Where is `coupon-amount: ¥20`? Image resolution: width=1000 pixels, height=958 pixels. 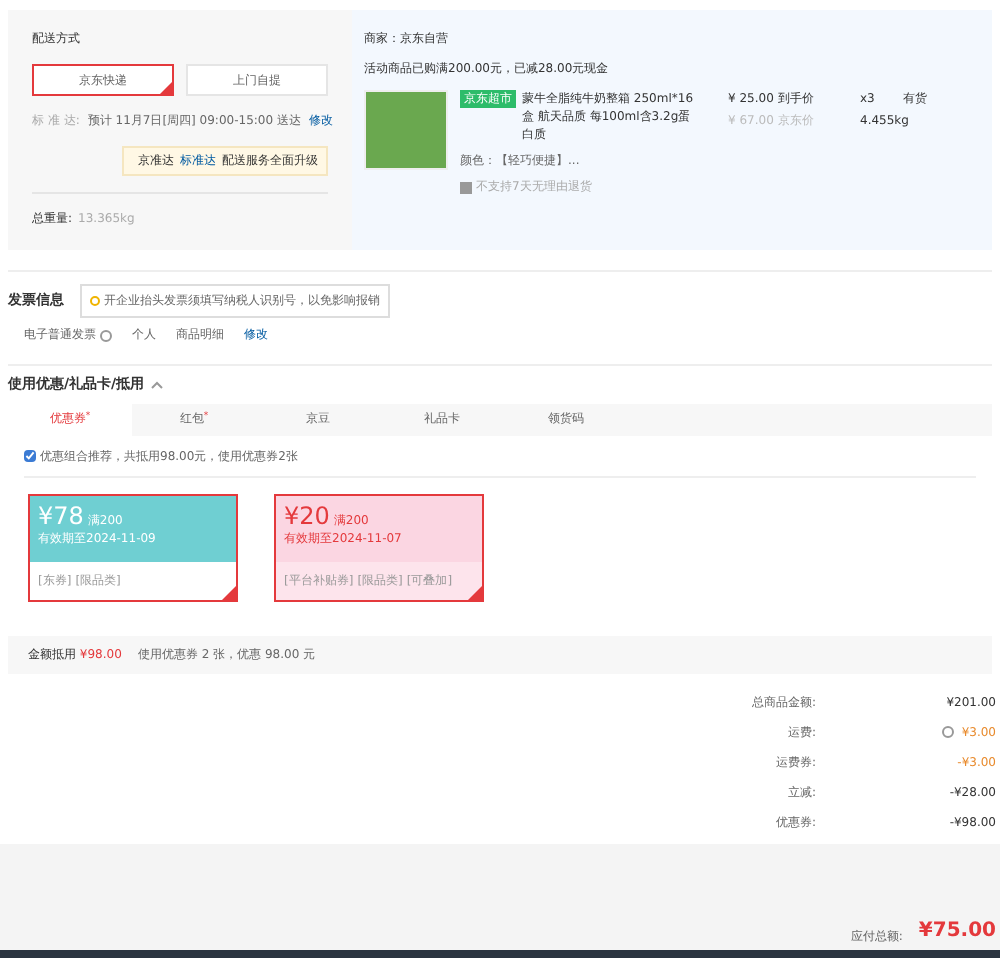 coupon-amount: ¥20 is located at coordinates (307, 515).